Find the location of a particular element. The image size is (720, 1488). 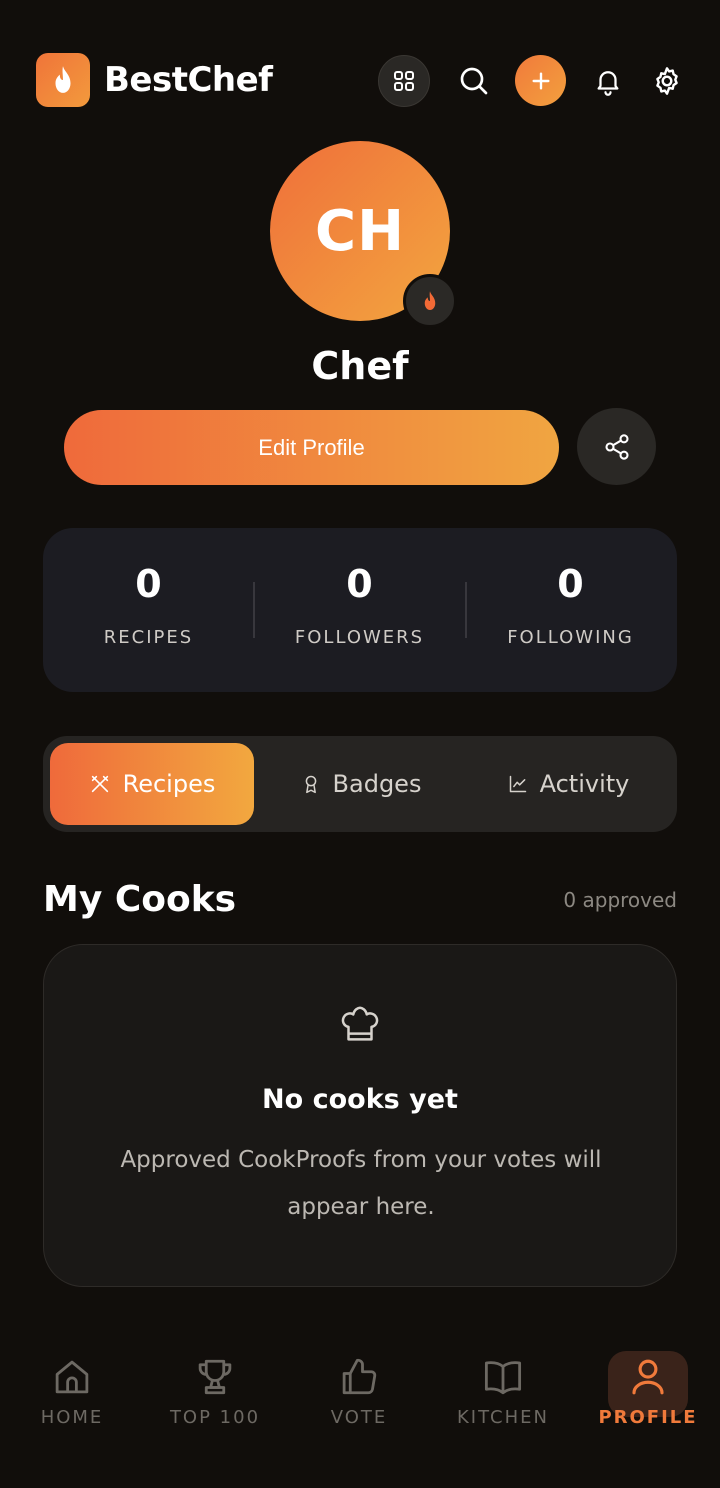

nav-profile: PROFILE is located at coordinates (648, 1396).